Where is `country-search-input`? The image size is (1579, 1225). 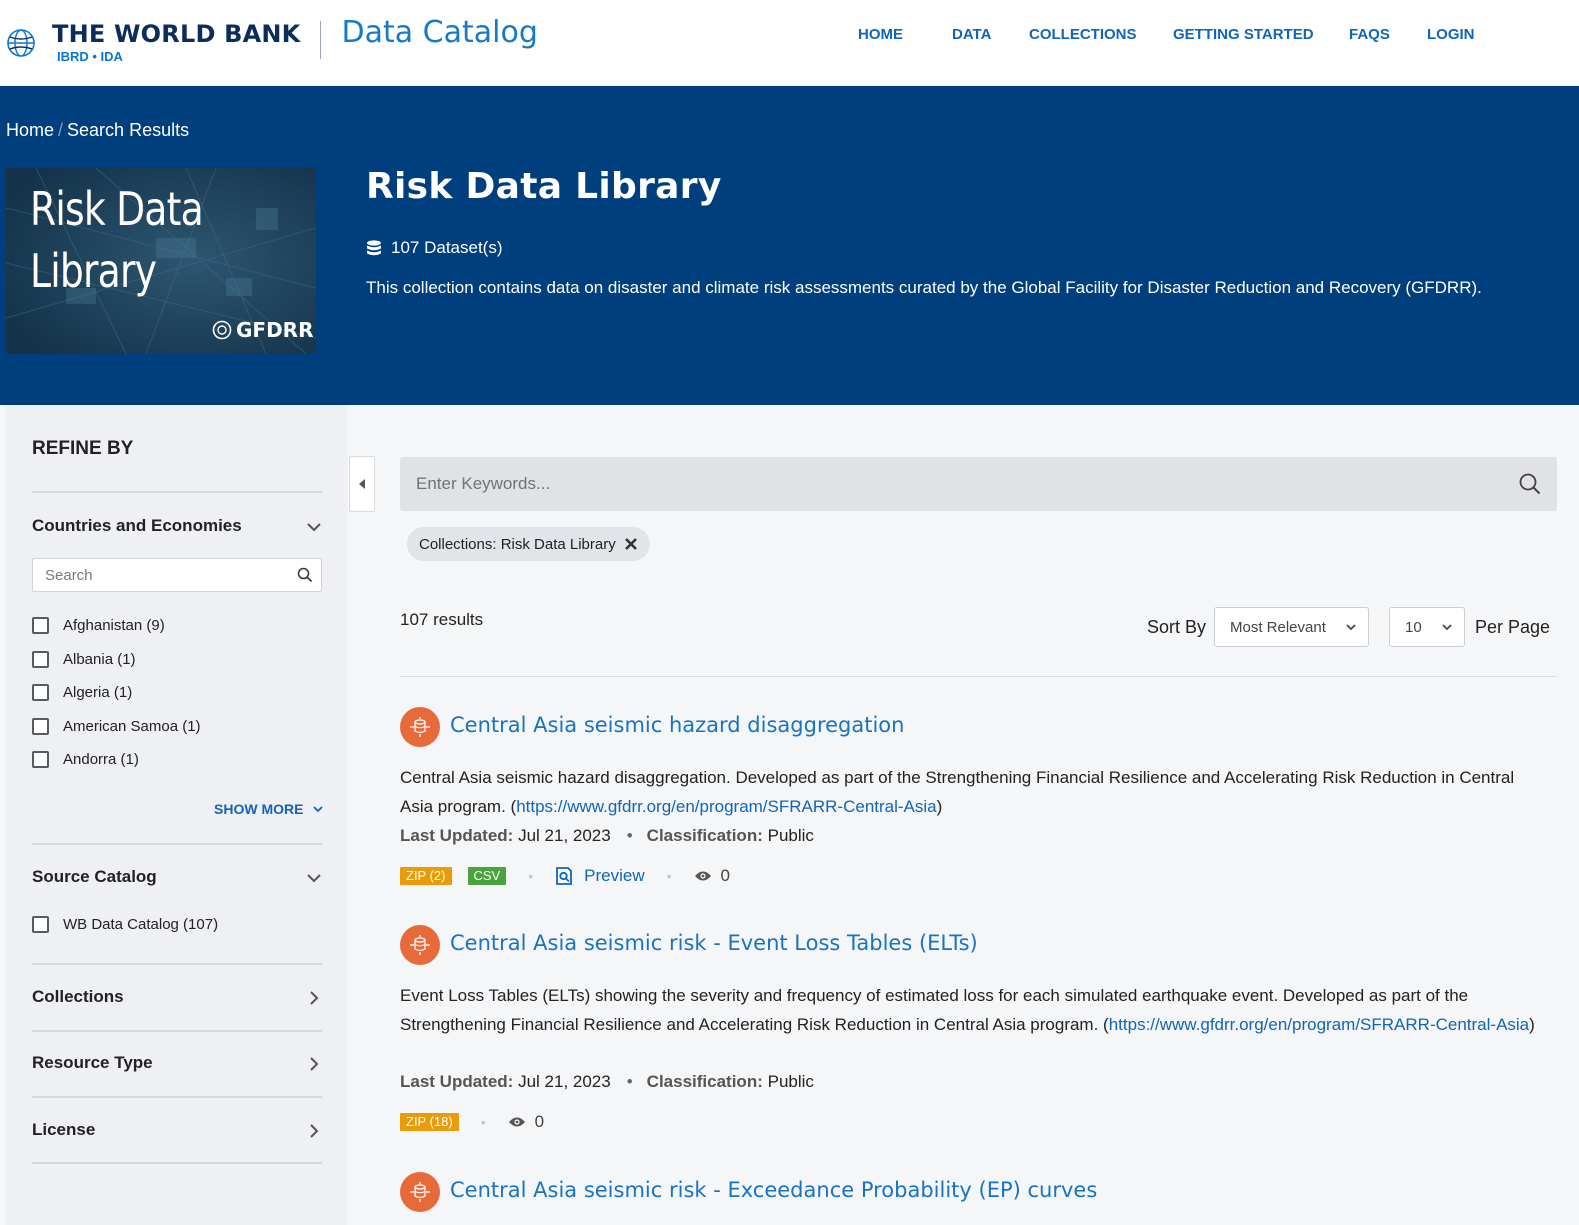
country-search-input is located at coordinates (165, 575).